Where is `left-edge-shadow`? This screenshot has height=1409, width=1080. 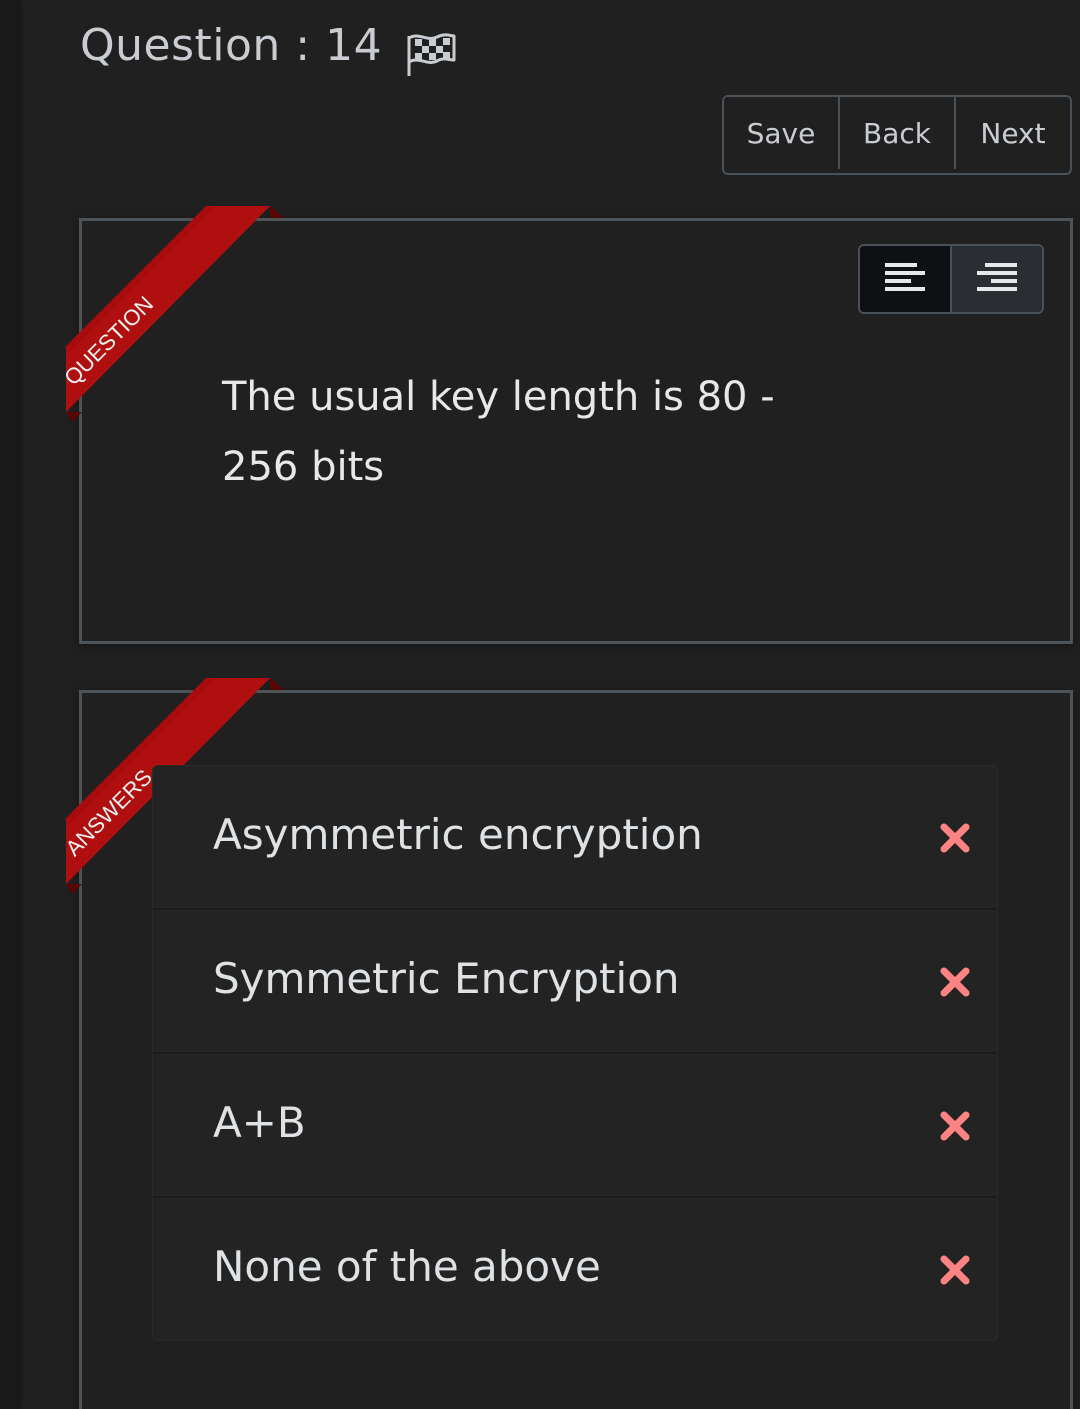 left-edge-shadow is located at coordinates (9, 704).